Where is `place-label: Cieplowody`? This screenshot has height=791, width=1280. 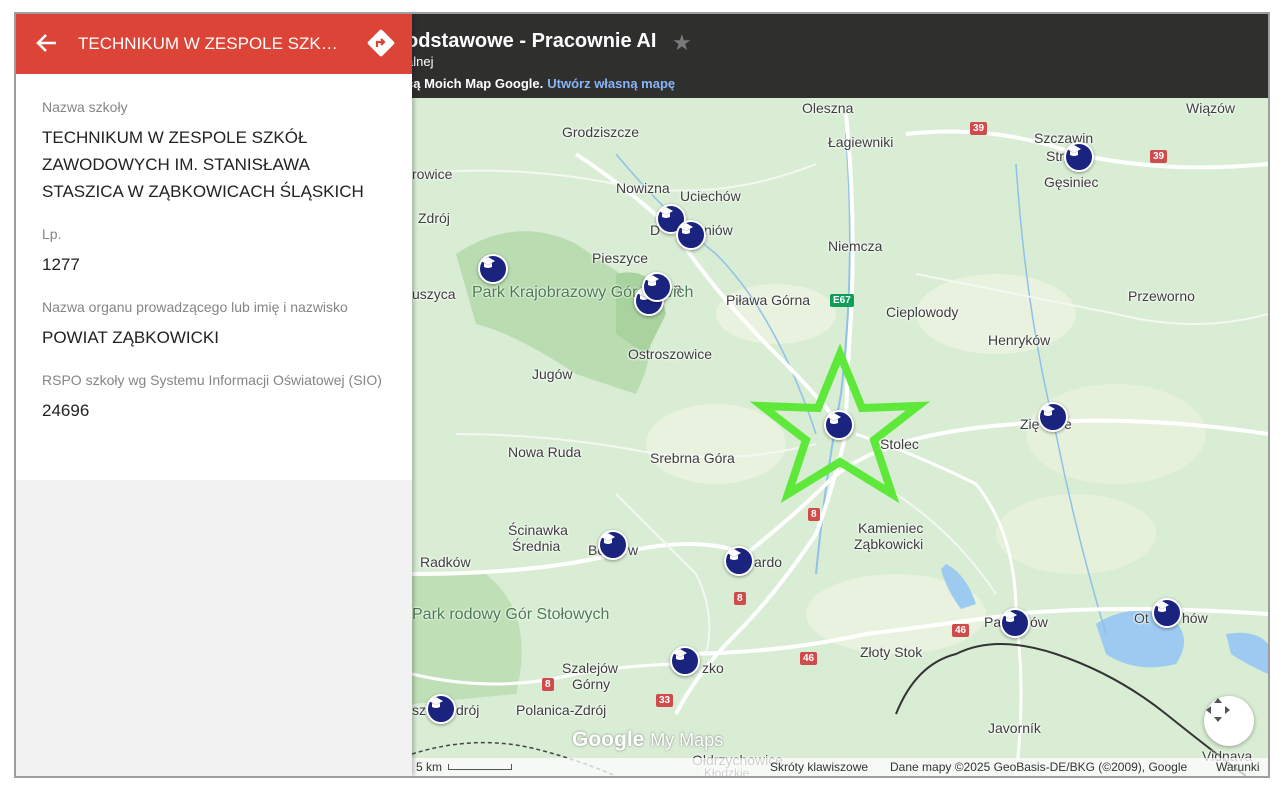 place-label: Cieplowody is located at coordinates (922, 312).